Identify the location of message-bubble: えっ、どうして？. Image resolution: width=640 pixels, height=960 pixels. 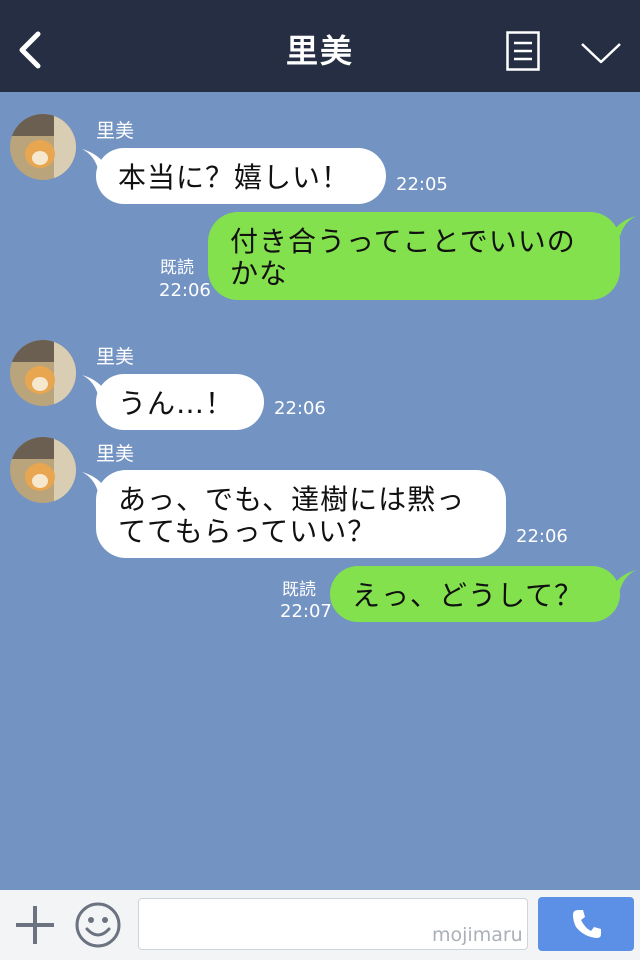
(475, 594).